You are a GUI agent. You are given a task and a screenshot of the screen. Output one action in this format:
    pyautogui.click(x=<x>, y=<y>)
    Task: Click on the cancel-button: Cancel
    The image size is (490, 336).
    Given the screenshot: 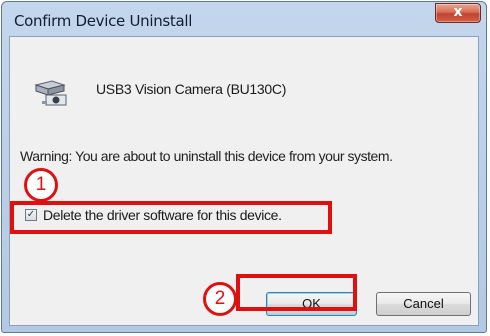 What is the action you would take?
    pyautogui.click(x=423, y=304)
    